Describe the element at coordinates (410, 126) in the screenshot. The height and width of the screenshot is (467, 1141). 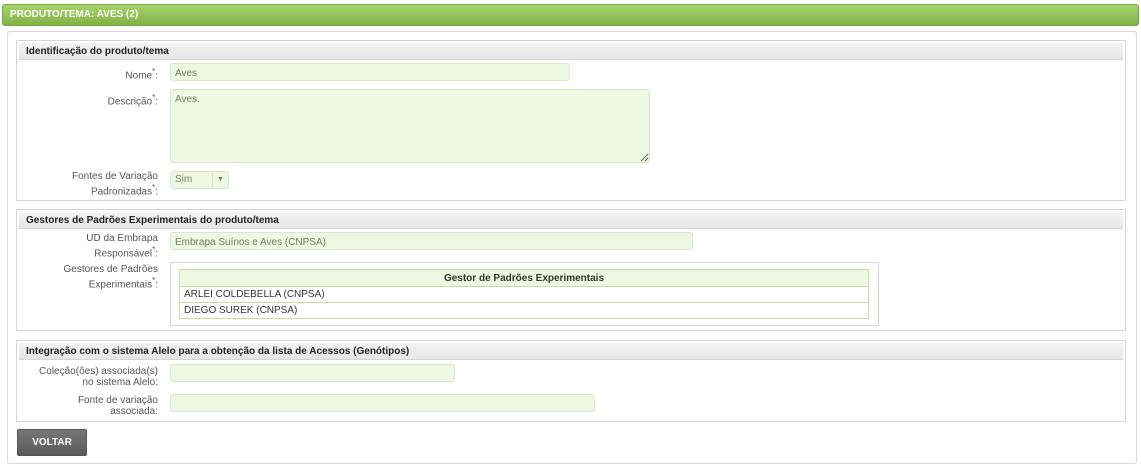
I see `descricao-textarea: Aves.` at that location.